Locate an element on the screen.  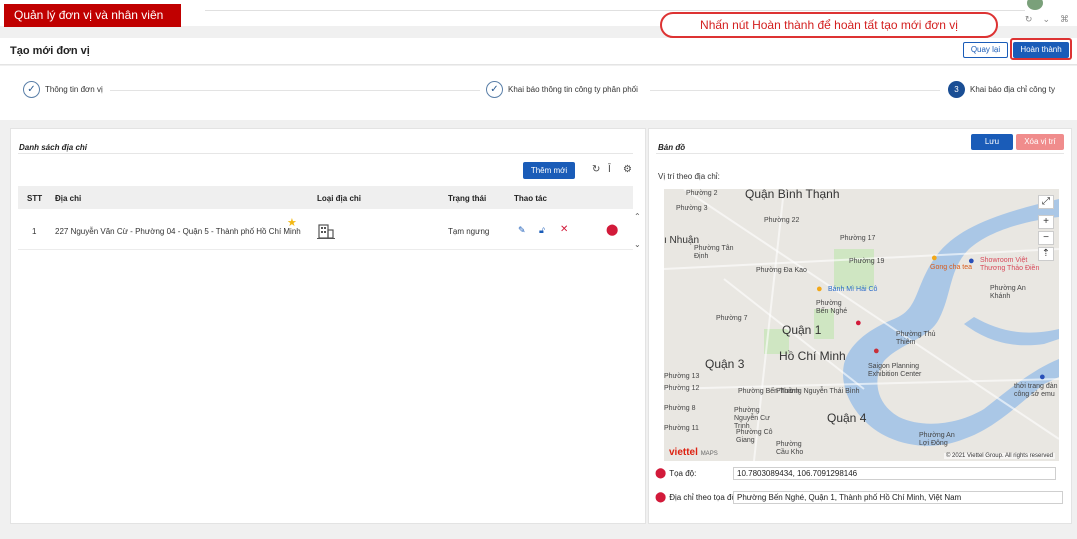
gear-icon: ⚙ is located at coordinates (627, 169).